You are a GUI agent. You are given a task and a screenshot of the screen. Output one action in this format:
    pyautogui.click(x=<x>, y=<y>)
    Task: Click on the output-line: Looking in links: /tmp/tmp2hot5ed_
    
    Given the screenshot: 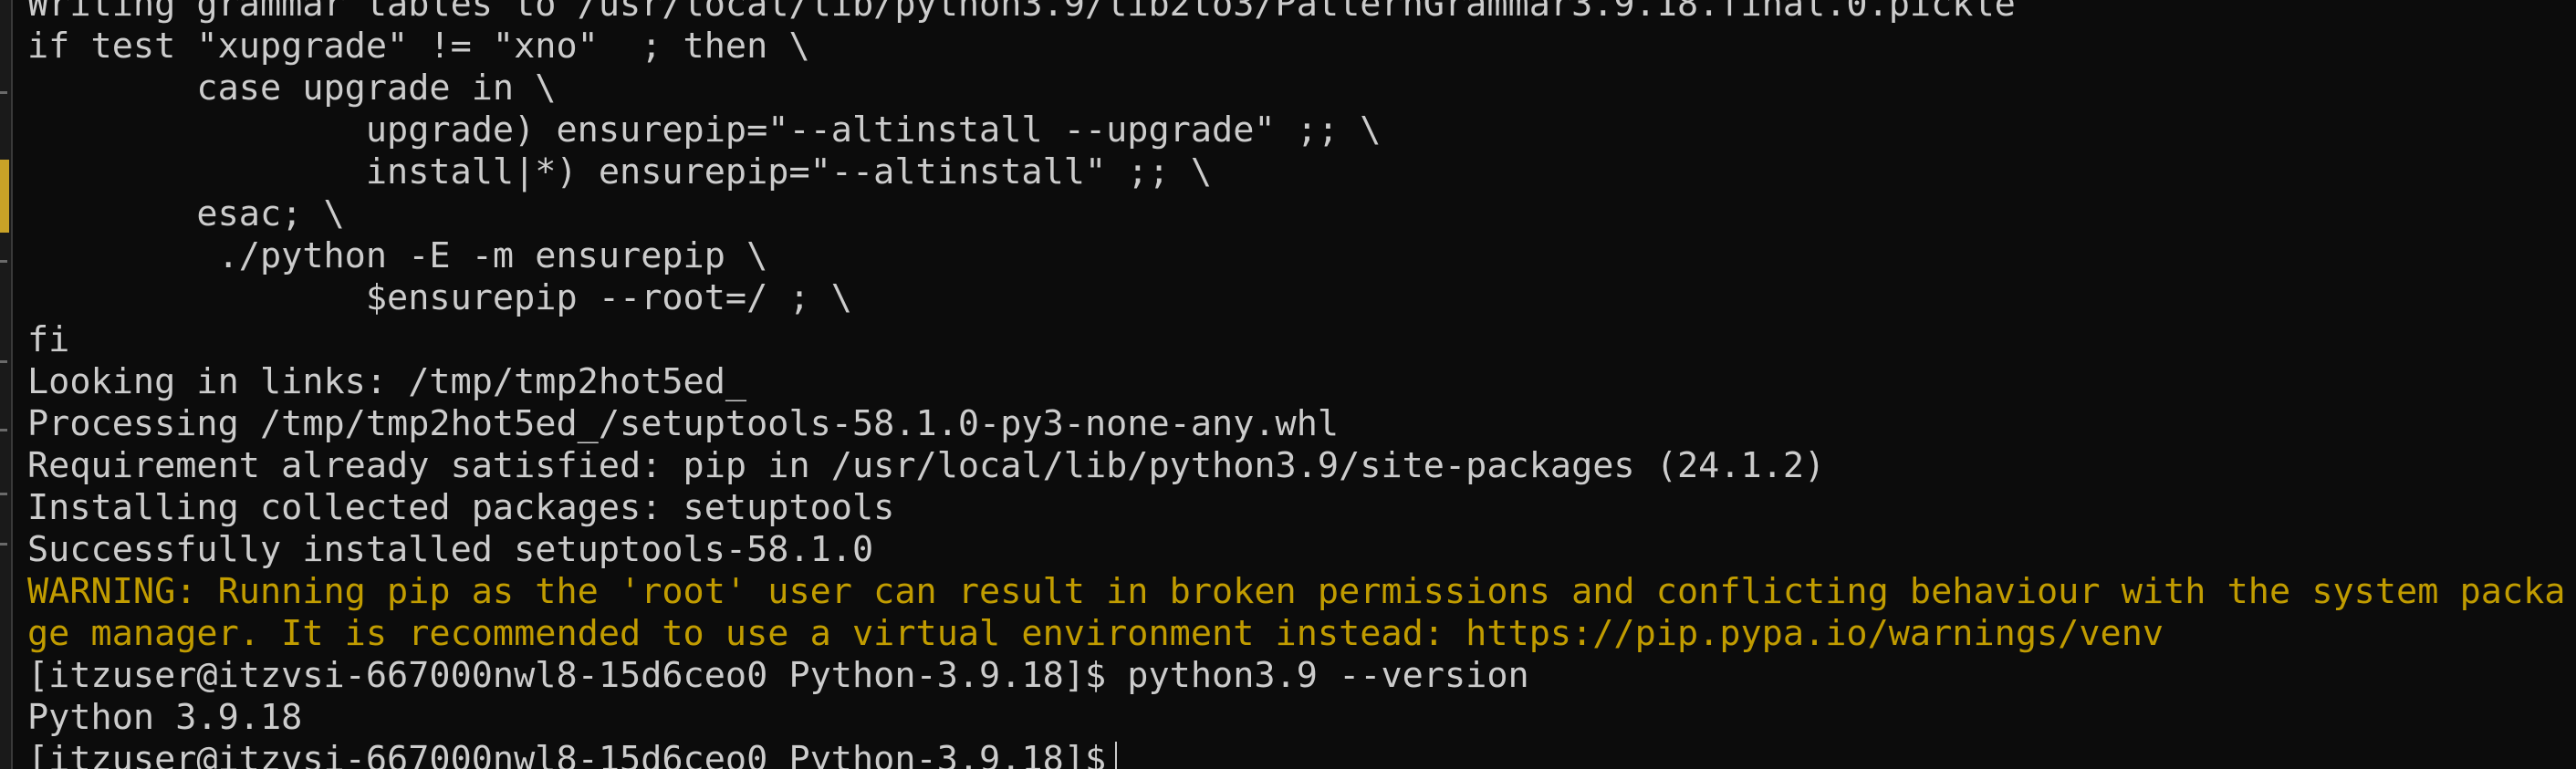 What is the action you would take?
    pyautogui.click(x=387, y=381)
    